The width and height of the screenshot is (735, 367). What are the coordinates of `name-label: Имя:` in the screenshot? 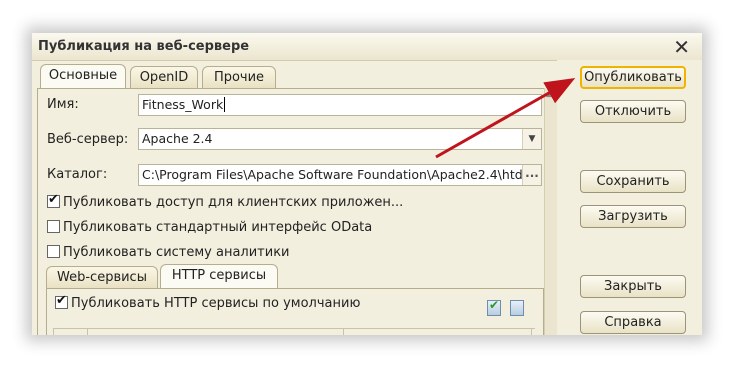 It's located at (63, 104).